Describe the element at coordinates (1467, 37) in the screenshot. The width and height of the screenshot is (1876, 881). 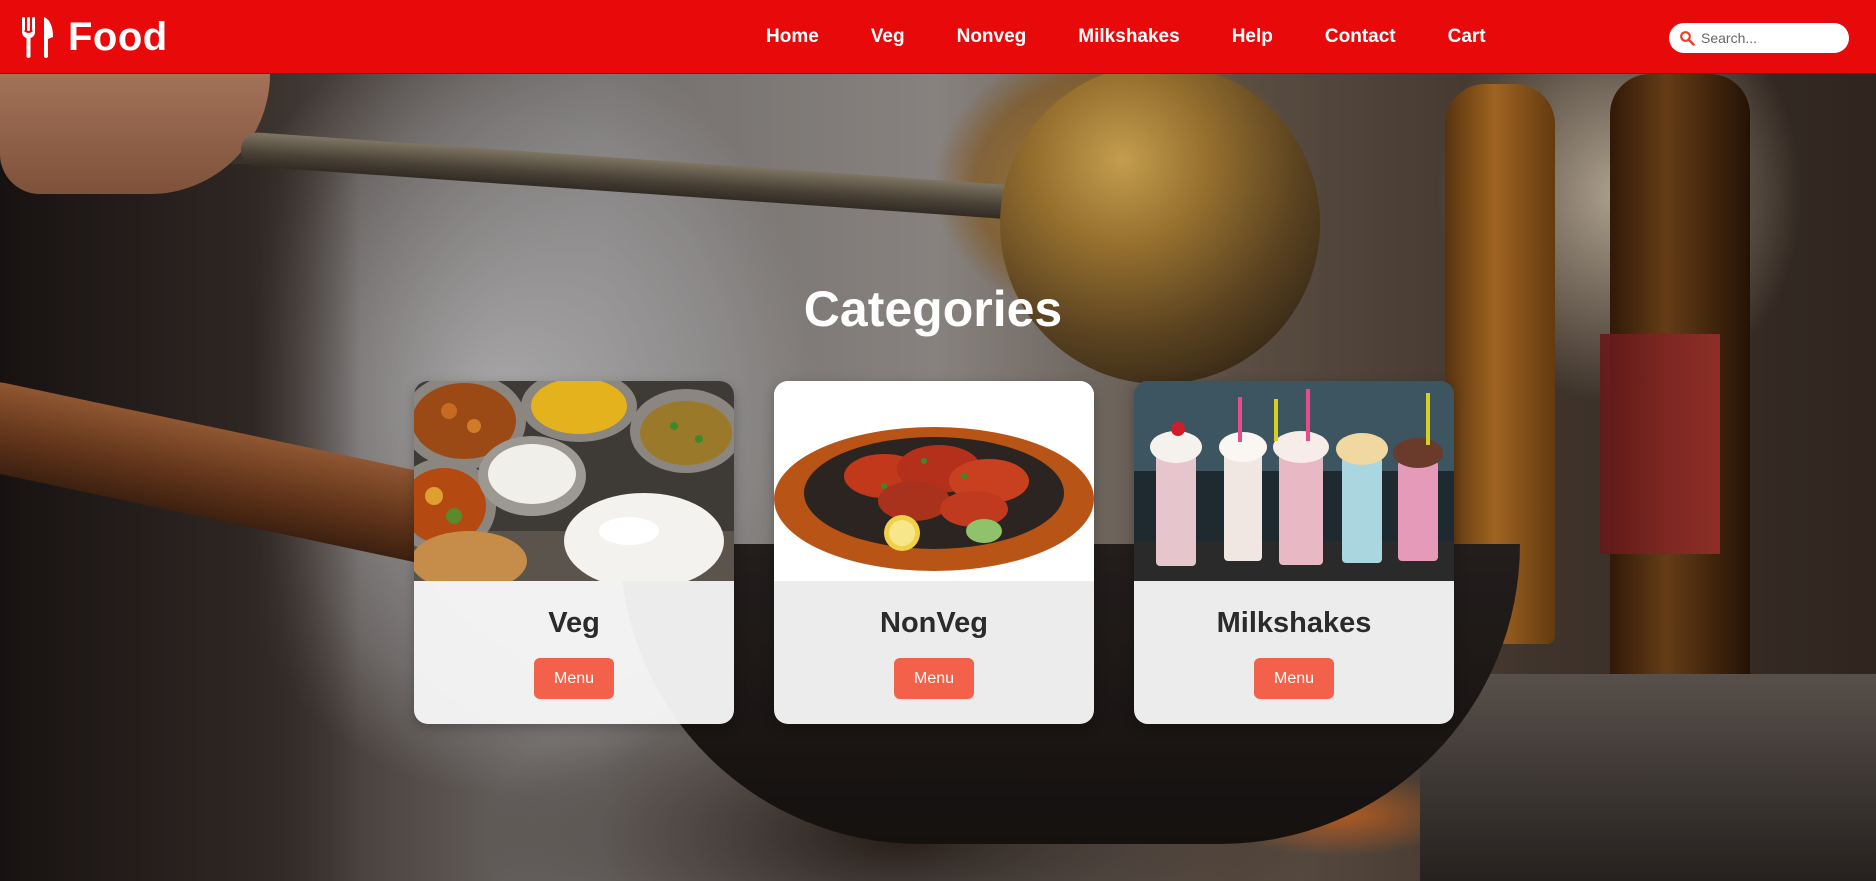
I see `nav-link-cart: Cart` at that location.